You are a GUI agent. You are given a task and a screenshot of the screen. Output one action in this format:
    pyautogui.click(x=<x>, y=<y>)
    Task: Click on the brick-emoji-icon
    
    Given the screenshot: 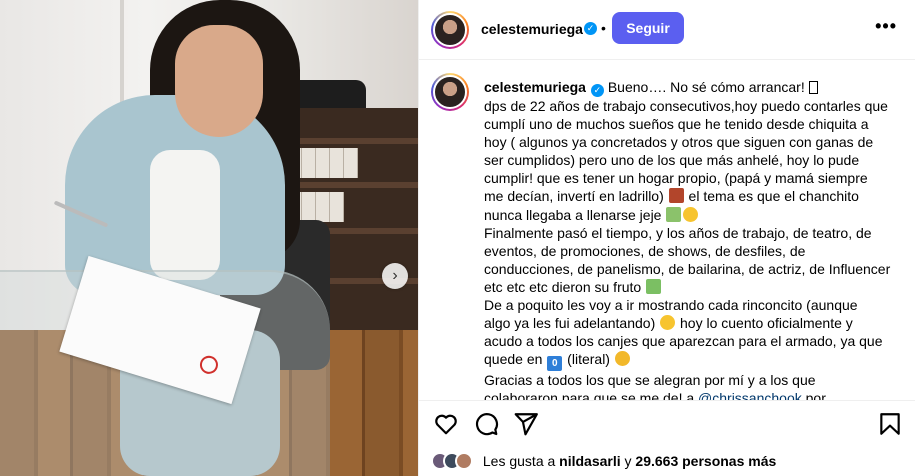 What is the action you would take?
    pyautogui.click(x=676, y=196)
    